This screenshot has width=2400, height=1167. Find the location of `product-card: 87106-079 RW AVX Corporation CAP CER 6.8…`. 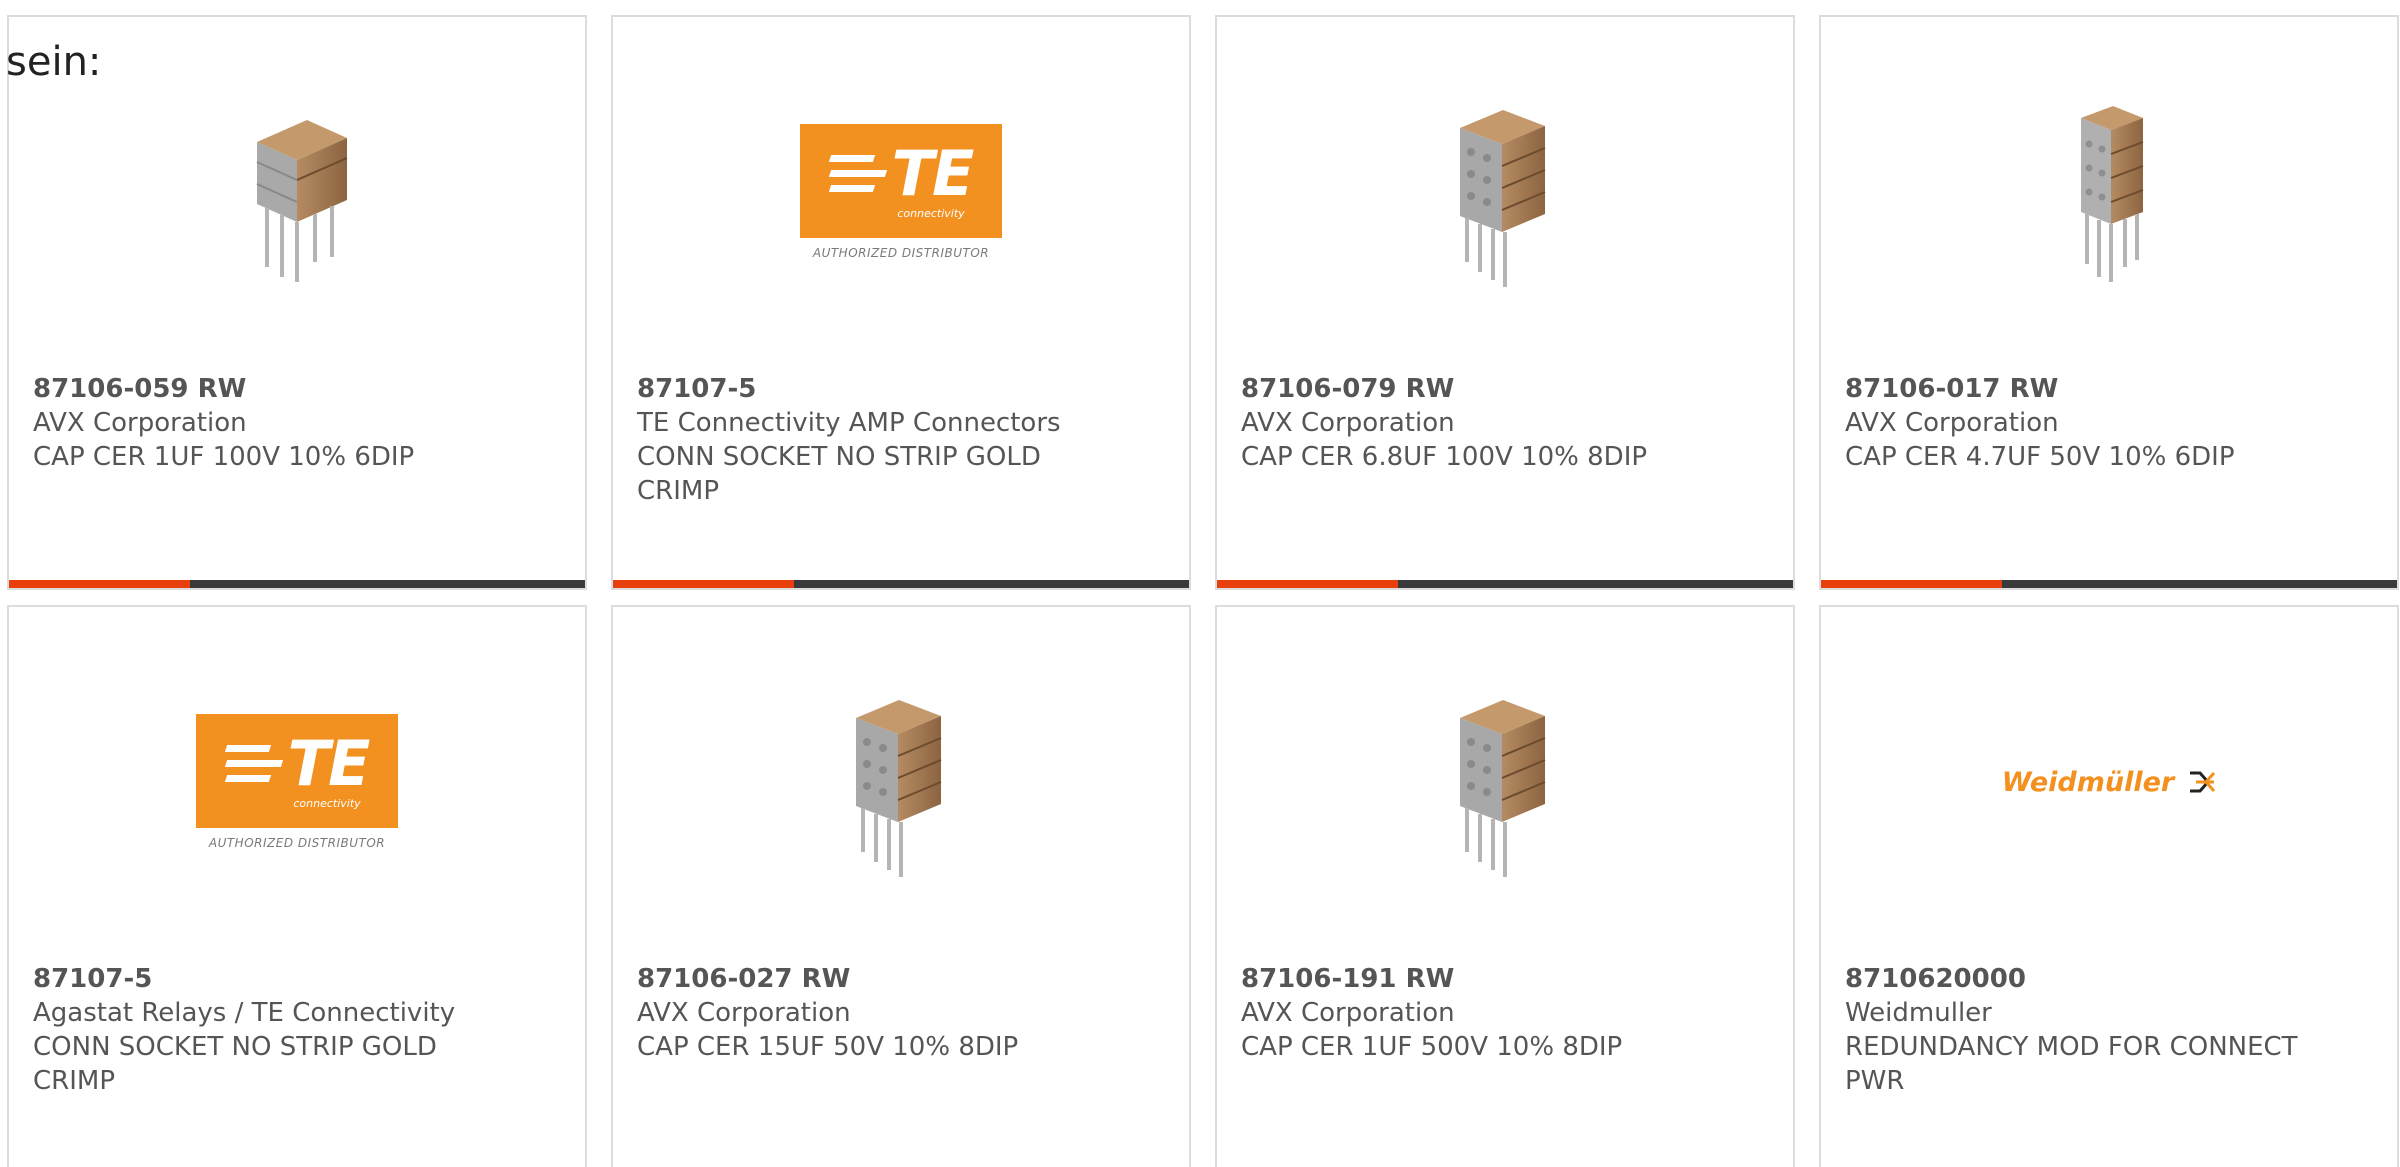

product-card: 87106-079 RW AVX Corporation CAP CER 6.8… is located at coordinates (1505, 302).